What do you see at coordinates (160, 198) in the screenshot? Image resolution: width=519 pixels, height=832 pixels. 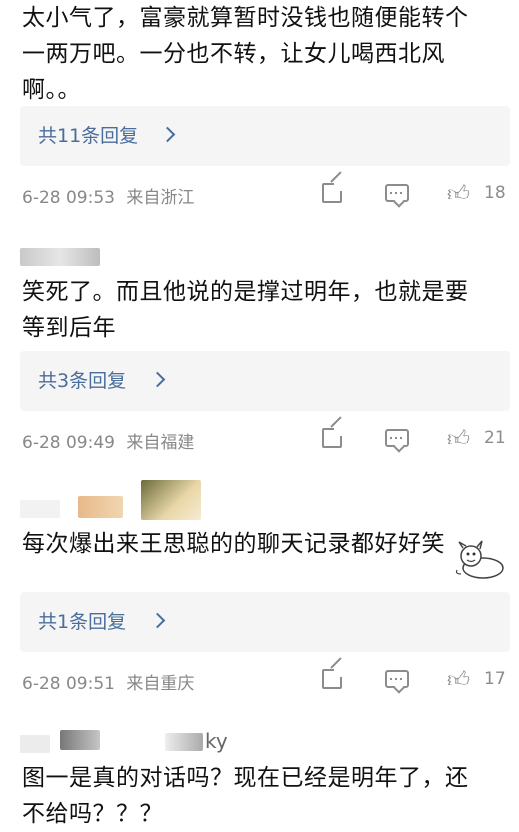 I see `comment-location: 来自浙江` at bounding box center [160, 198].